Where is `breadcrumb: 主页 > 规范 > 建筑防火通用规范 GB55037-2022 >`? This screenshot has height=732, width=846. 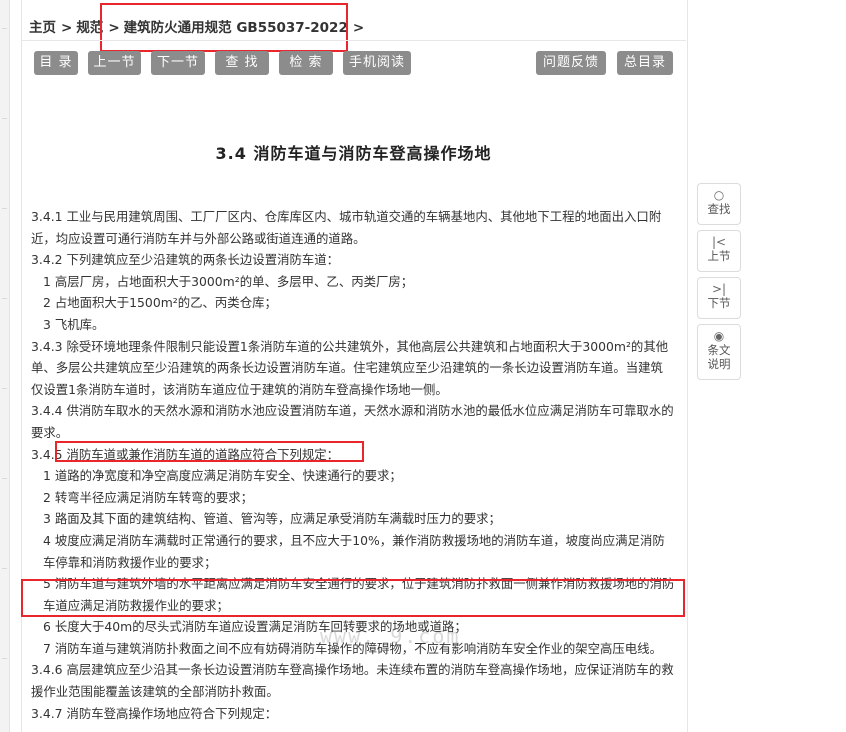
breadcrumb: 主页 > 规范 > 建筑防火通用规范 GB55037-2022 > is located at coordinates (198, 26).